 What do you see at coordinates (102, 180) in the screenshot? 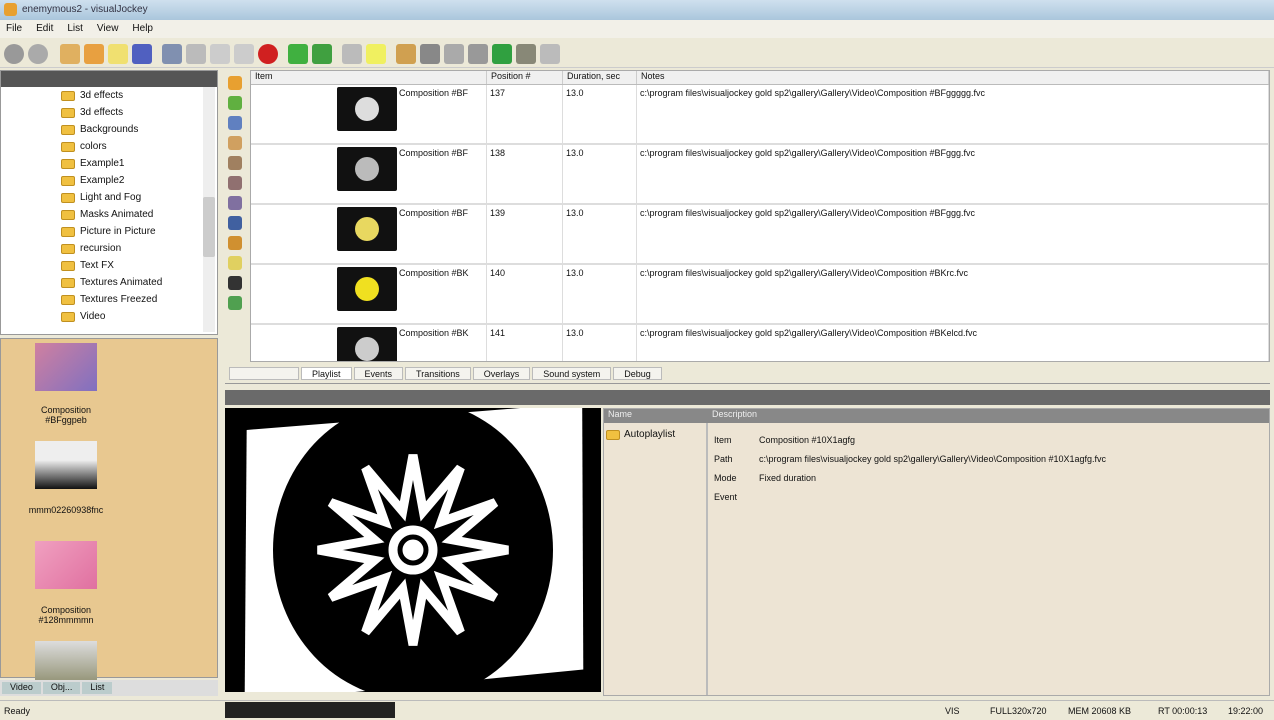
I see `tree-item-label: Example2` at bounding box center [102, 180].